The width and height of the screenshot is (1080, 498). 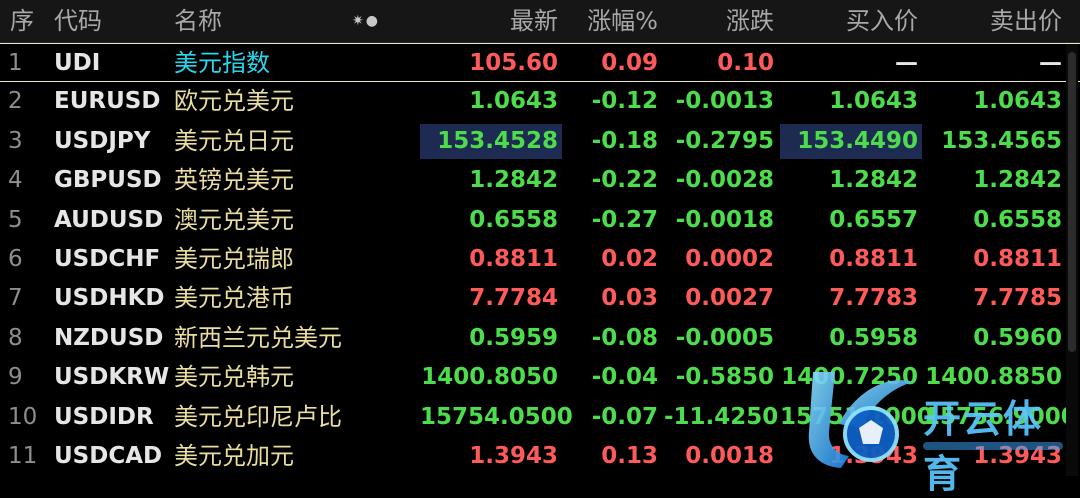 What do you see at coordinates (1017, 456) in the screenshot?
I see `cell-ask: 1.3943` at bounding box center [1017, 456].